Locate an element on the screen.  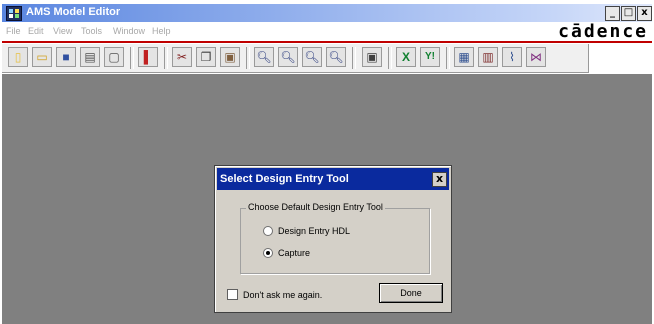
monitor-icon: ▣ is located at coordinates (372, 57).